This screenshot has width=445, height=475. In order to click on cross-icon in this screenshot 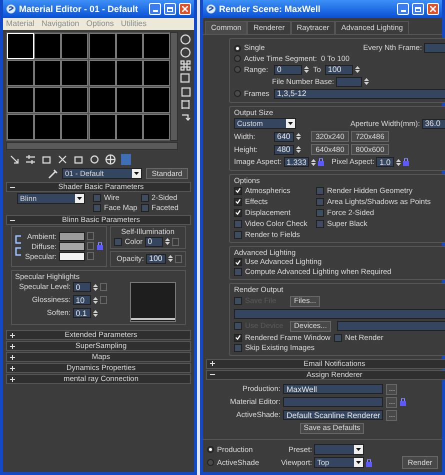, I will do `click(62, 159)`.